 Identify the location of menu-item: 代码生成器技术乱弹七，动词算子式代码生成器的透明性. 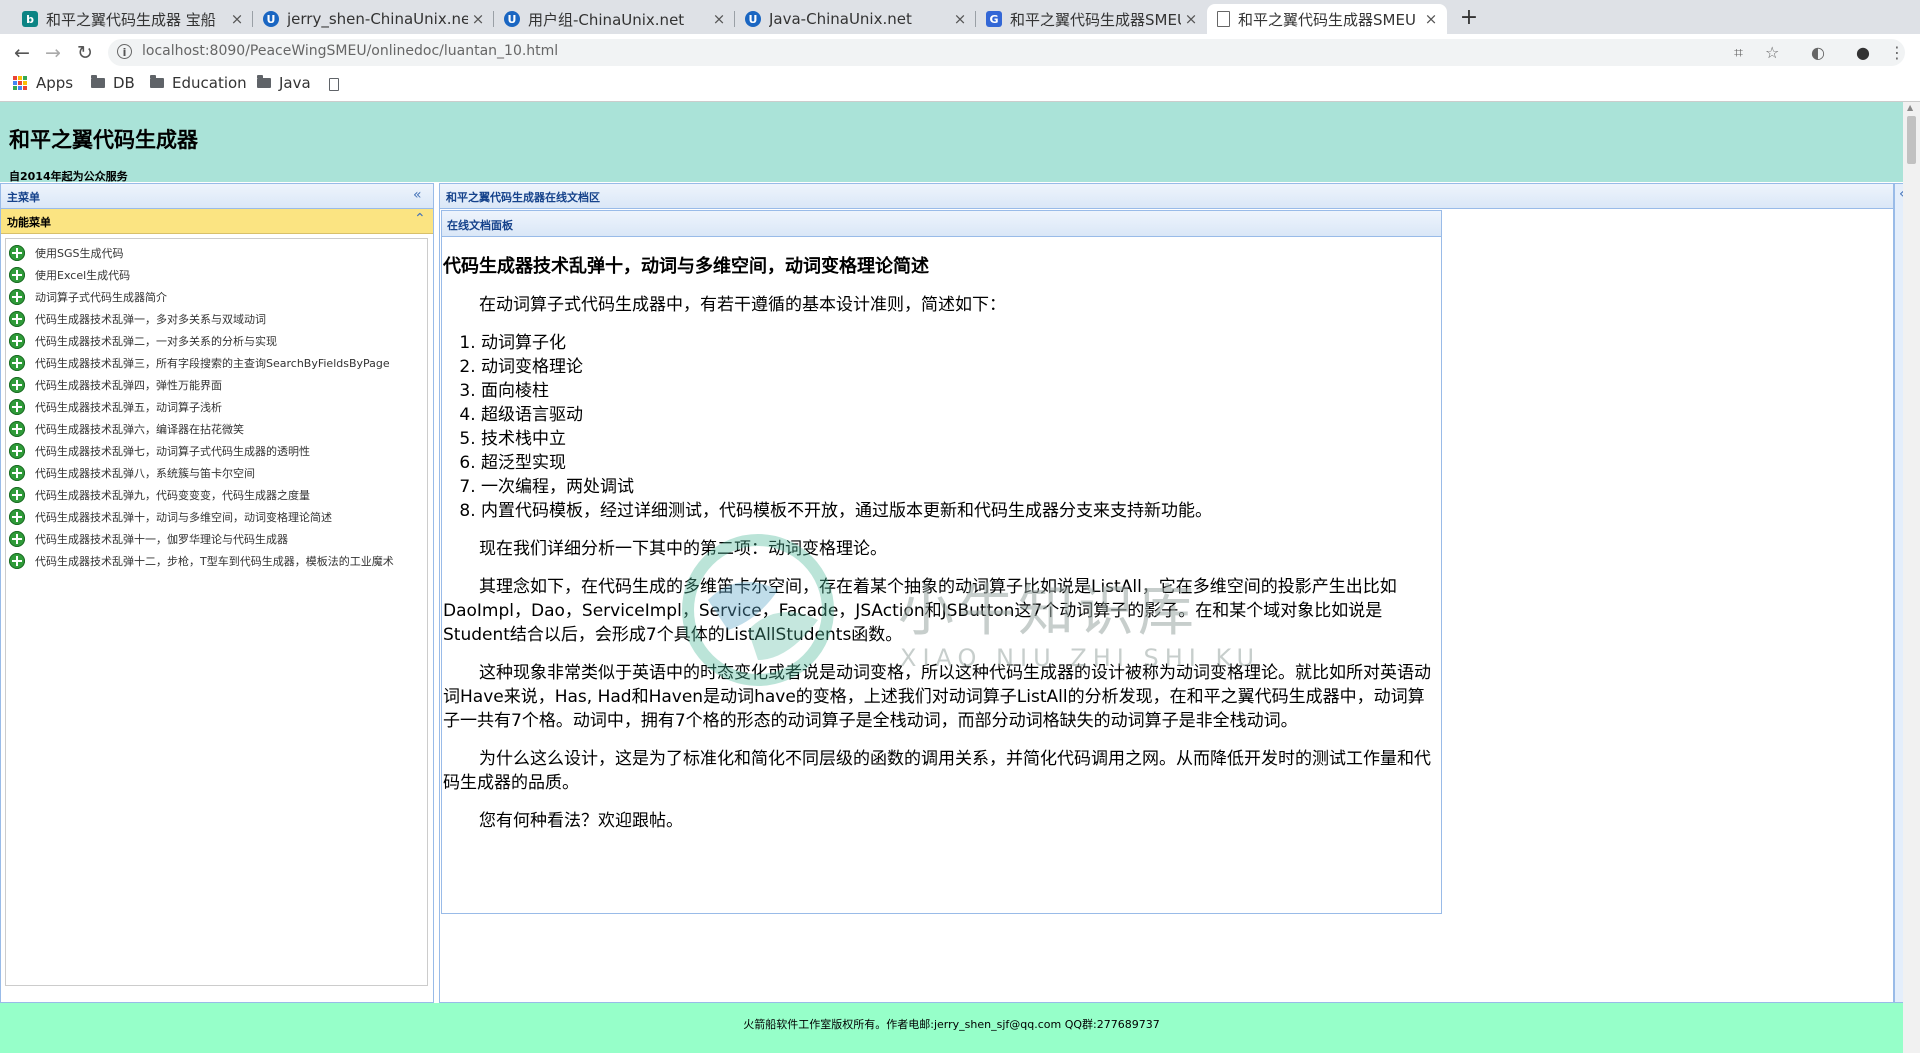
(216, 451).